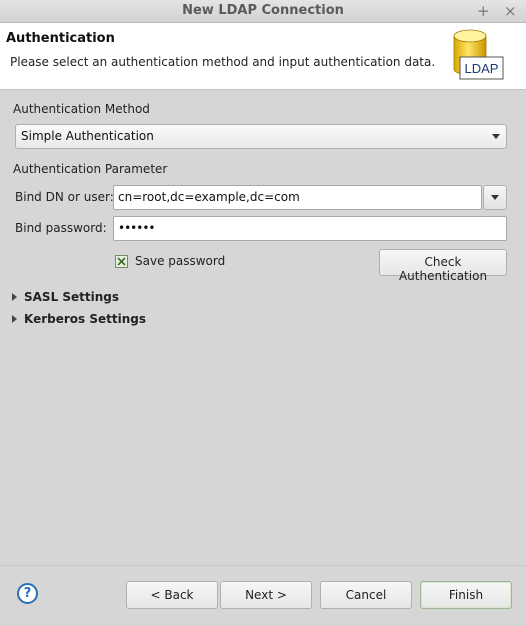 This screenshot has height=626, width=526. I want to click on save-password-checkbox, so click(121, 261).